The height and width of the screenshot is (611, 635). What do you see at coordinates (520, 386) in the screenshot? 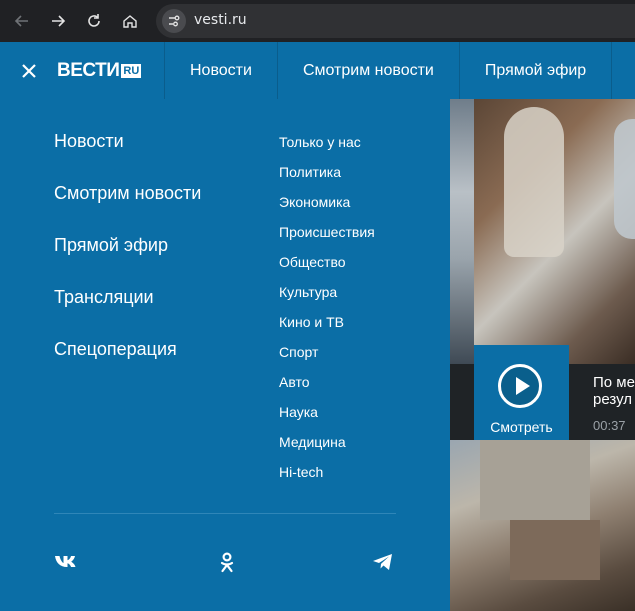
I see `play-icon` at bounding box center [520, 386].